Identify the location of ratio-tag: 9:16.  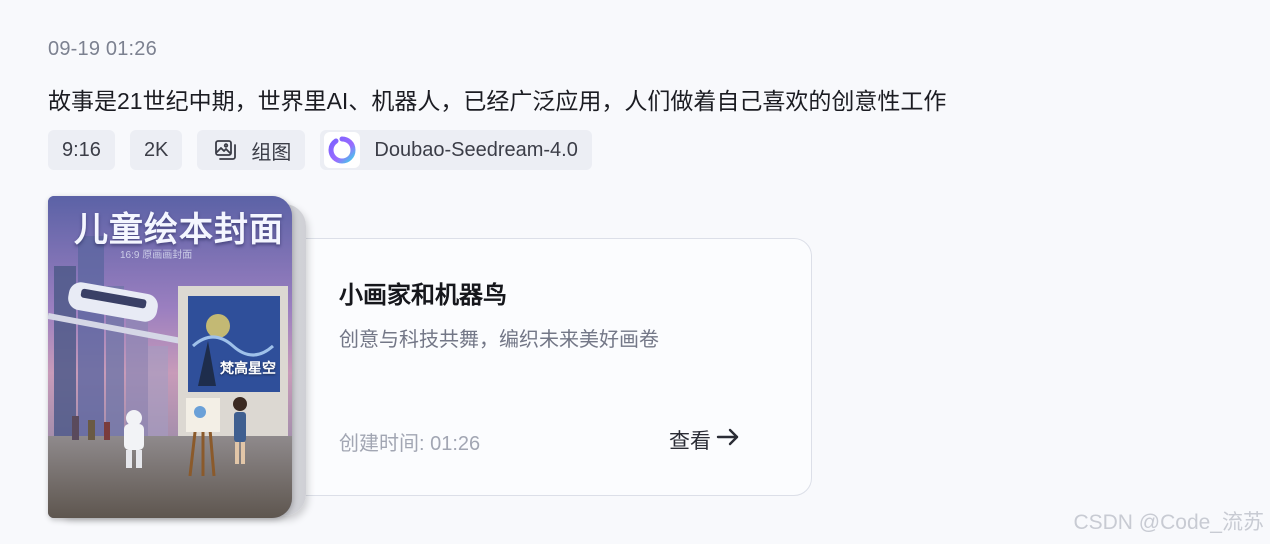
(81, 150).